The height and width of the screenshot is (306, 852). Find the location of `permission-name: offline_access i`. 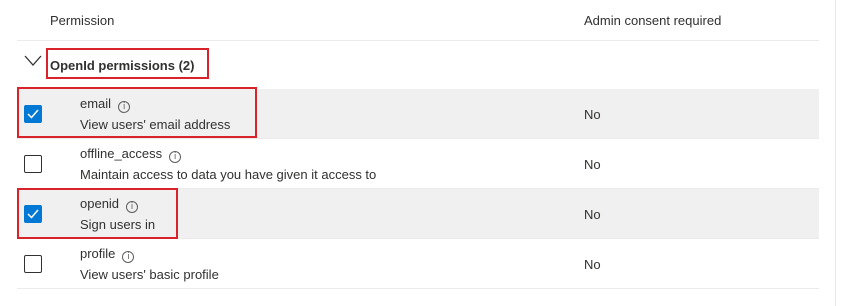

permission-name: offline_access i is located at coordinates (131, 154).